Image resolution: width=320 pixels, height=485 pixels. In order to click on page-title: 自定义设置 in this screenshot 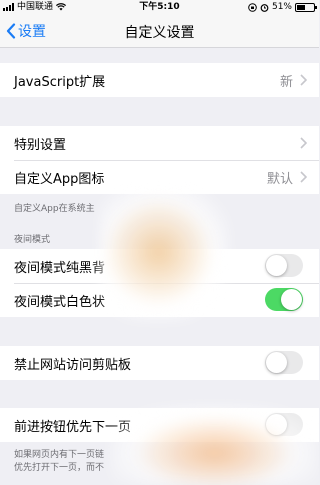, I will do `click(159, 33)`.